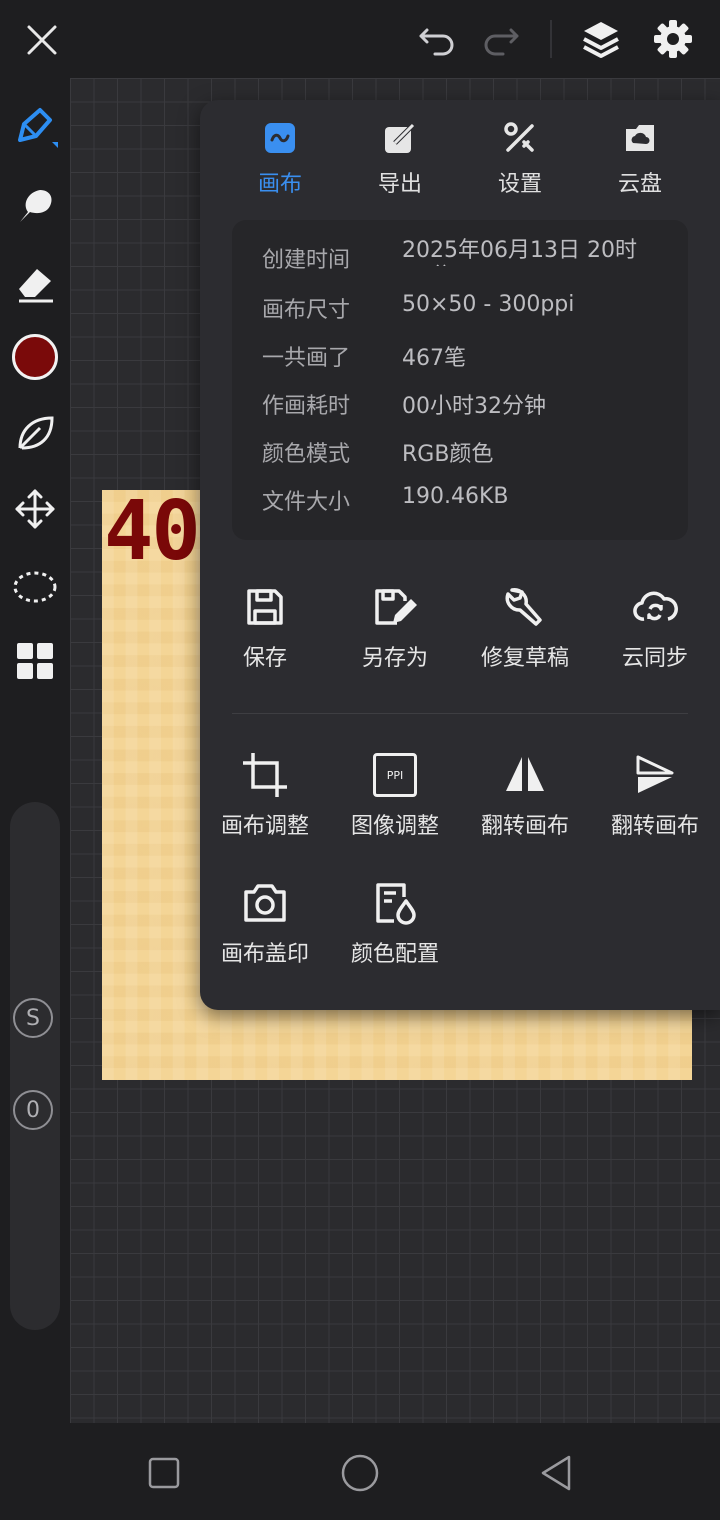 The image size is (720, 1520). Describe the element at coordinates (460, 713) in the screenshot. I see `actions-divider` at that location.